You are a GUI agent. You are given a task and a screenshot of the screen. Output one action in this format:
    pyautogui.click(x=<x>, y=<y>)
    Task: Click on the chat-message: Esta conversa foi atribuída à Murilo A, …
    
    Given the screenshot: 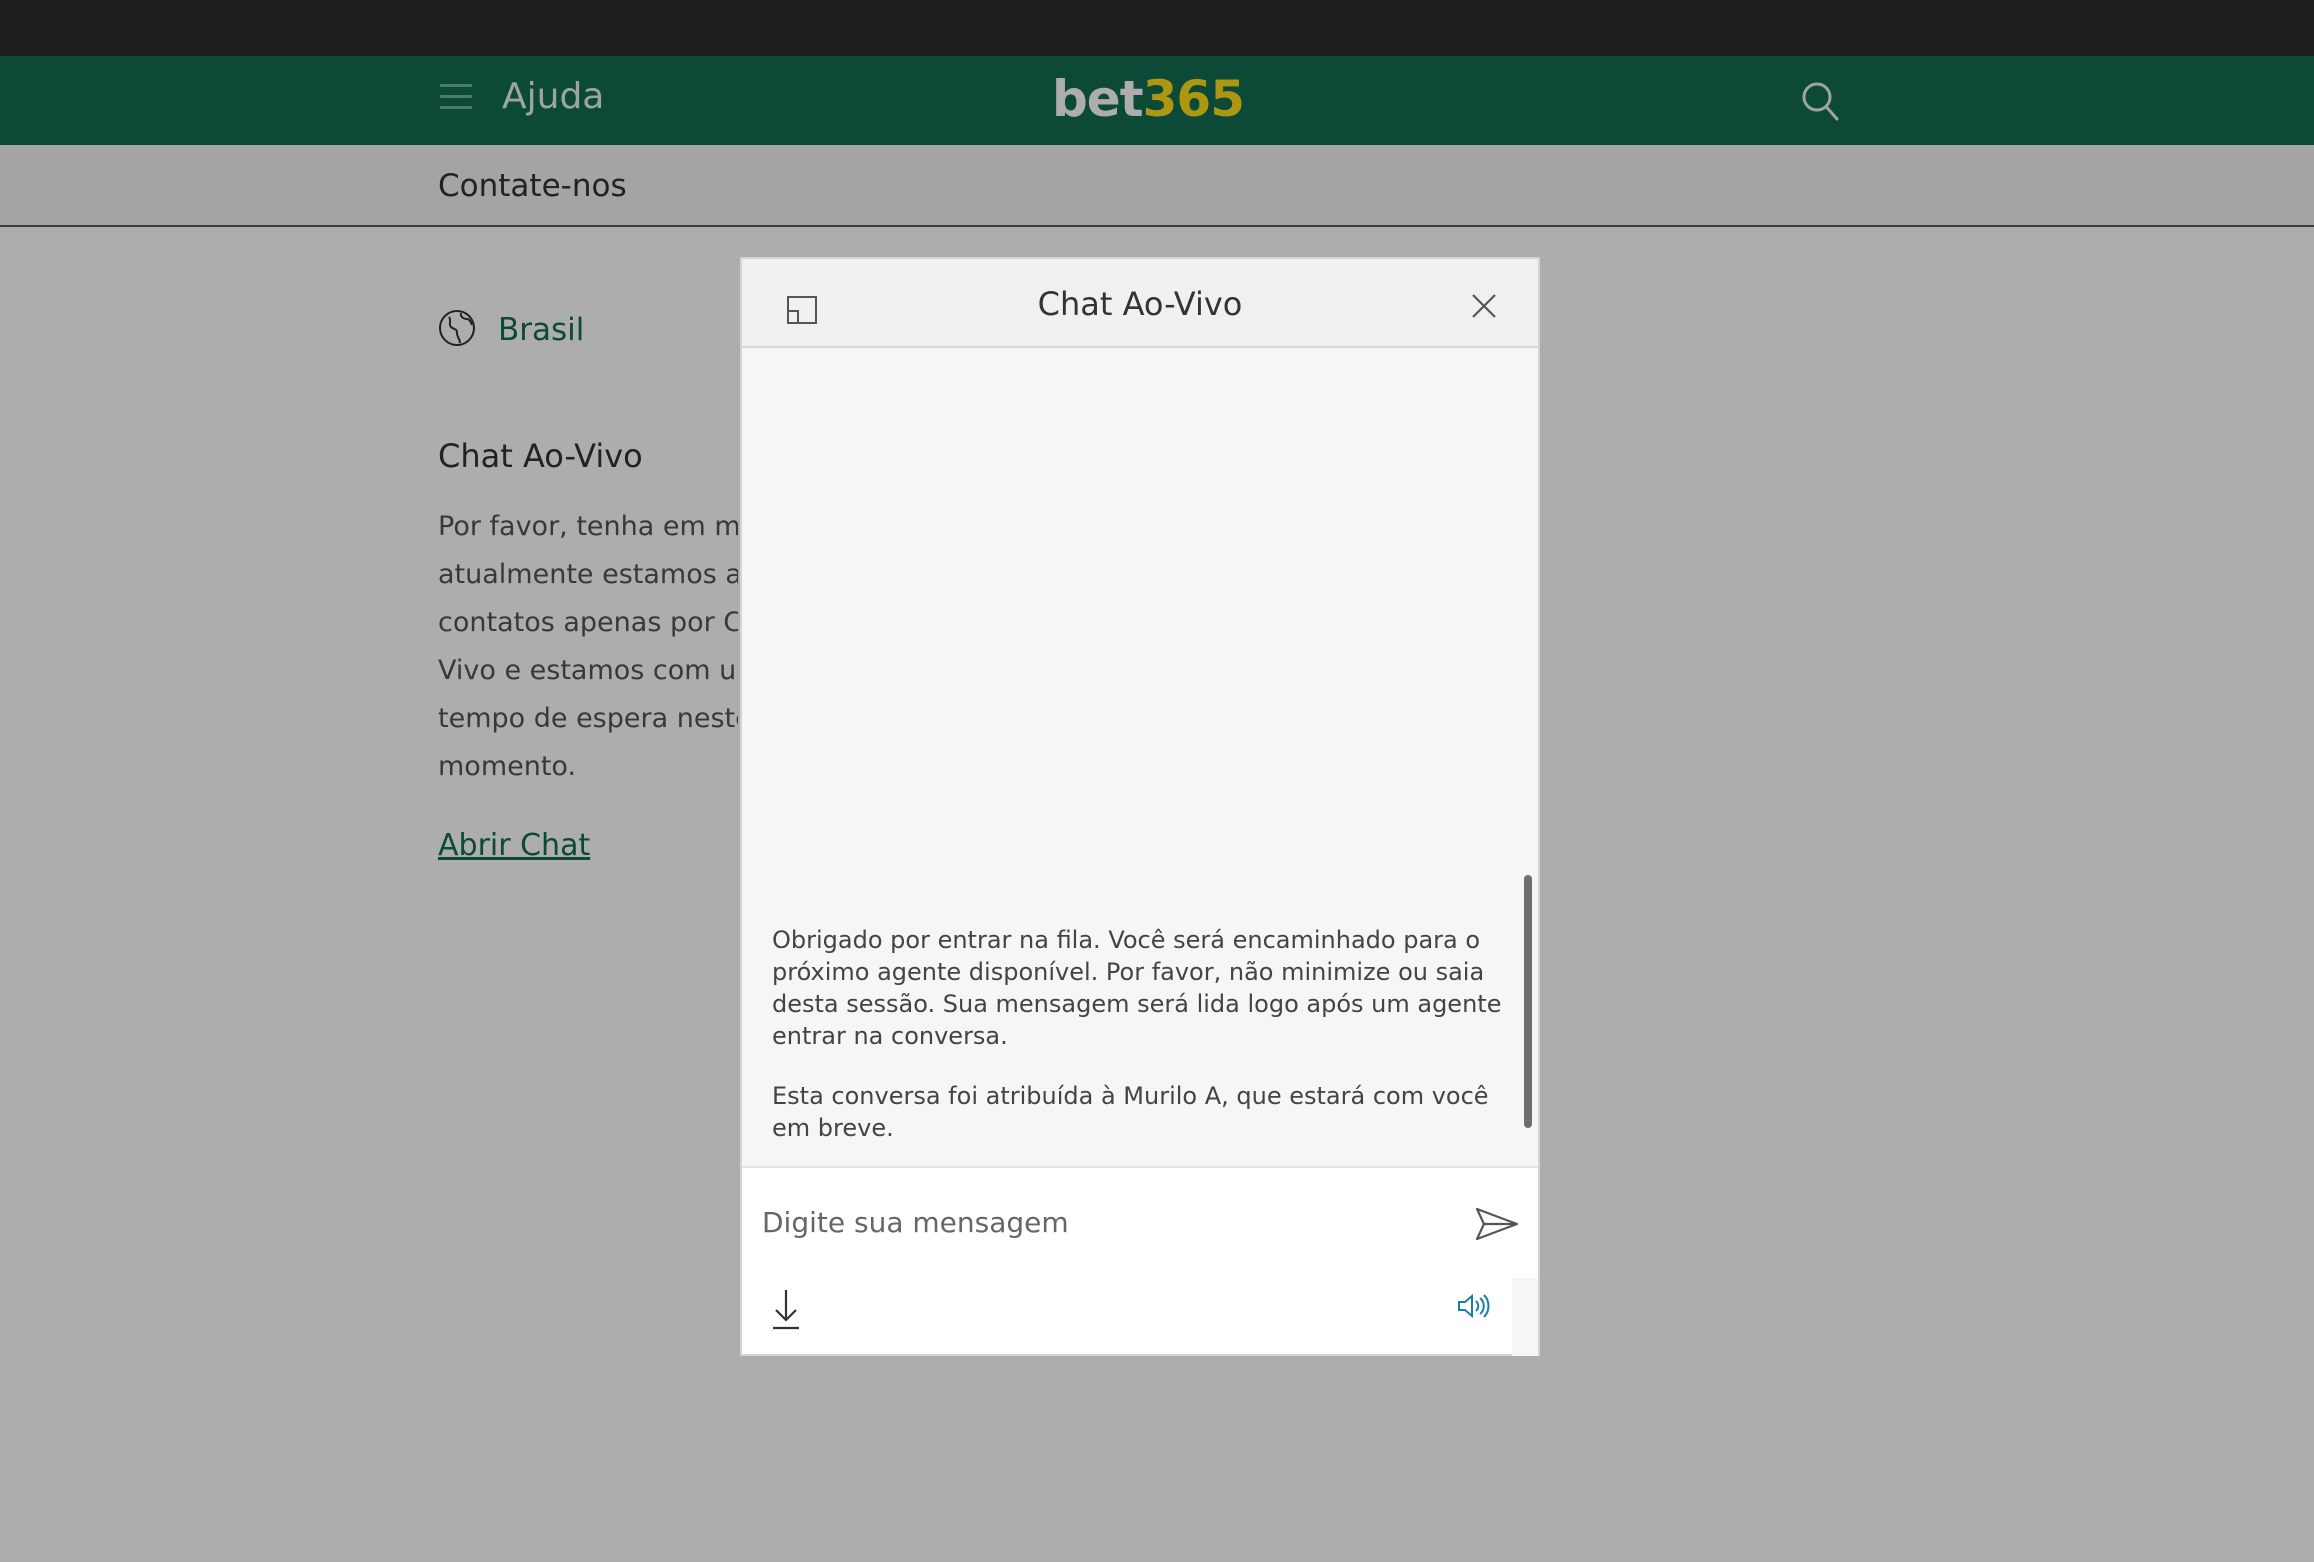 What is the action you would take?
    pyautogui.click(x=1130, y=1112)
    